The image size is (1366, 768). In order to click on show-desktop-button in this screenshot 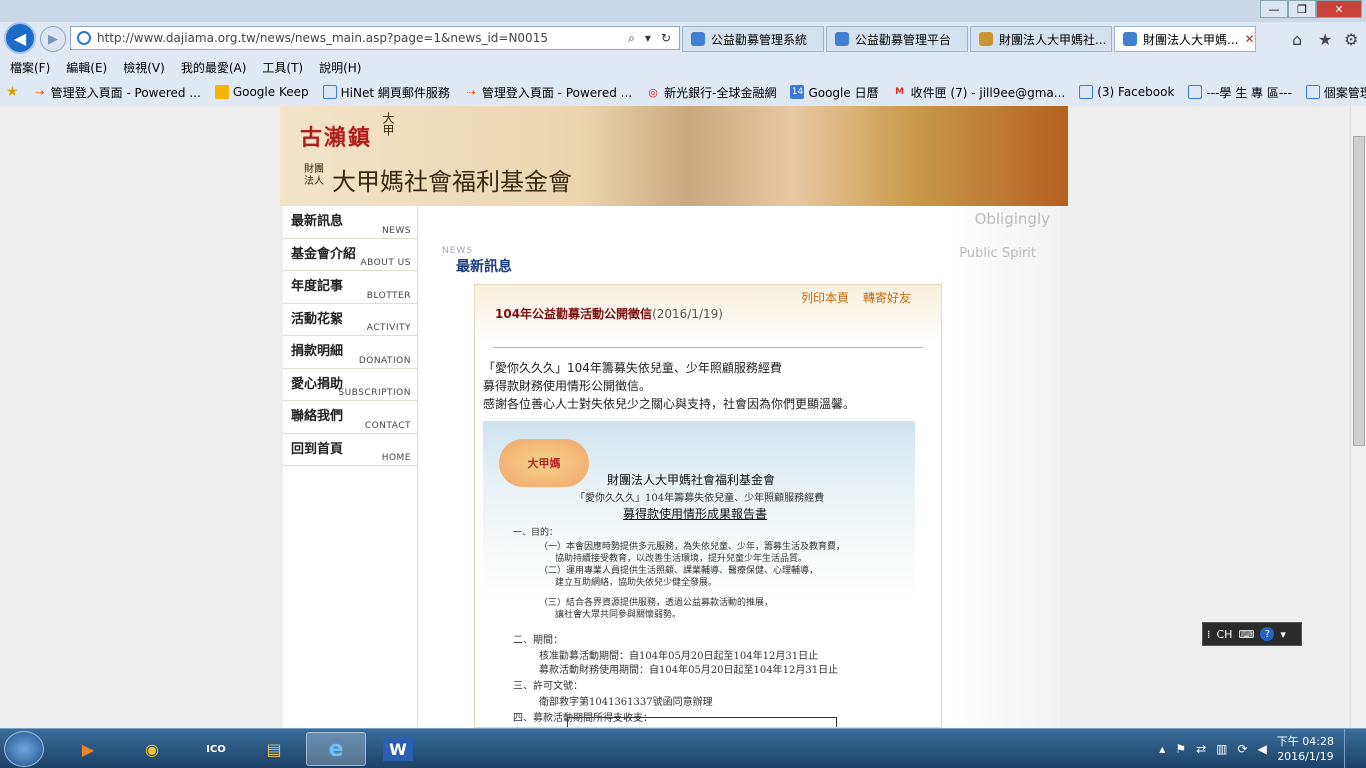, I will do `click(1349, 748)`.